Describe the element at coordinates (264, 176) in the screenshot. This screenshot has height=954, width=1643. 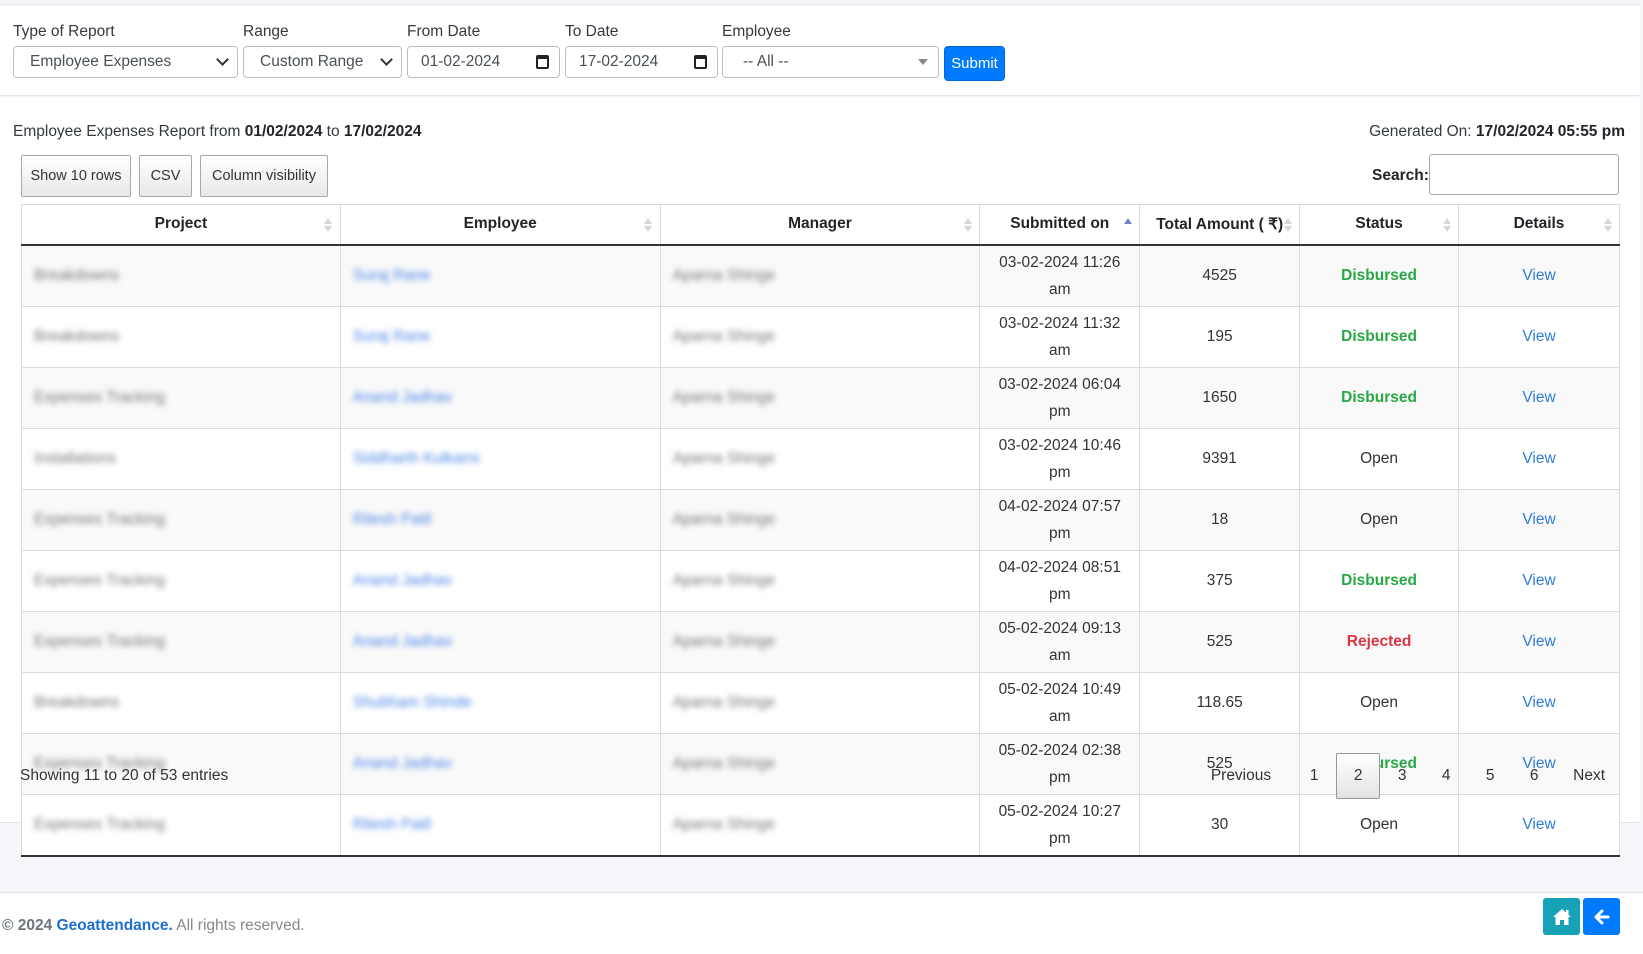
I see `column-visibility-button: Column visibility` at that location.